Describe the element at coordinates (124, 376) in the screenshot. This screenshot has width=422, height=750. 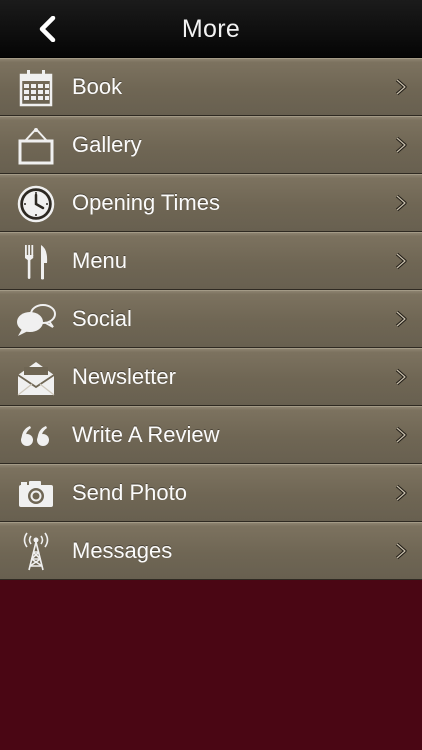
I see `menu-item-label: Newsletter` at that location.